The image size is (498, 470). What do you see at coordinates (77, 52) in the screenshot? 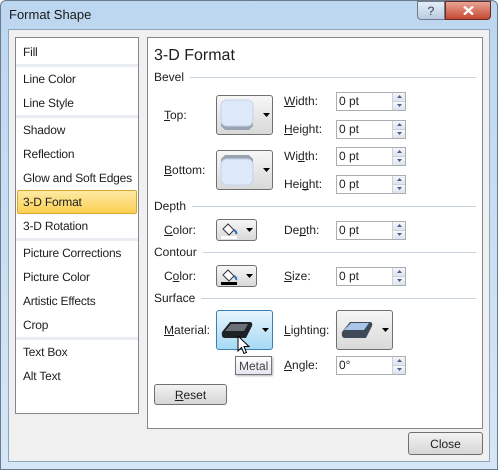
I see `category-item: Fill` at bounding box center [77, 52].